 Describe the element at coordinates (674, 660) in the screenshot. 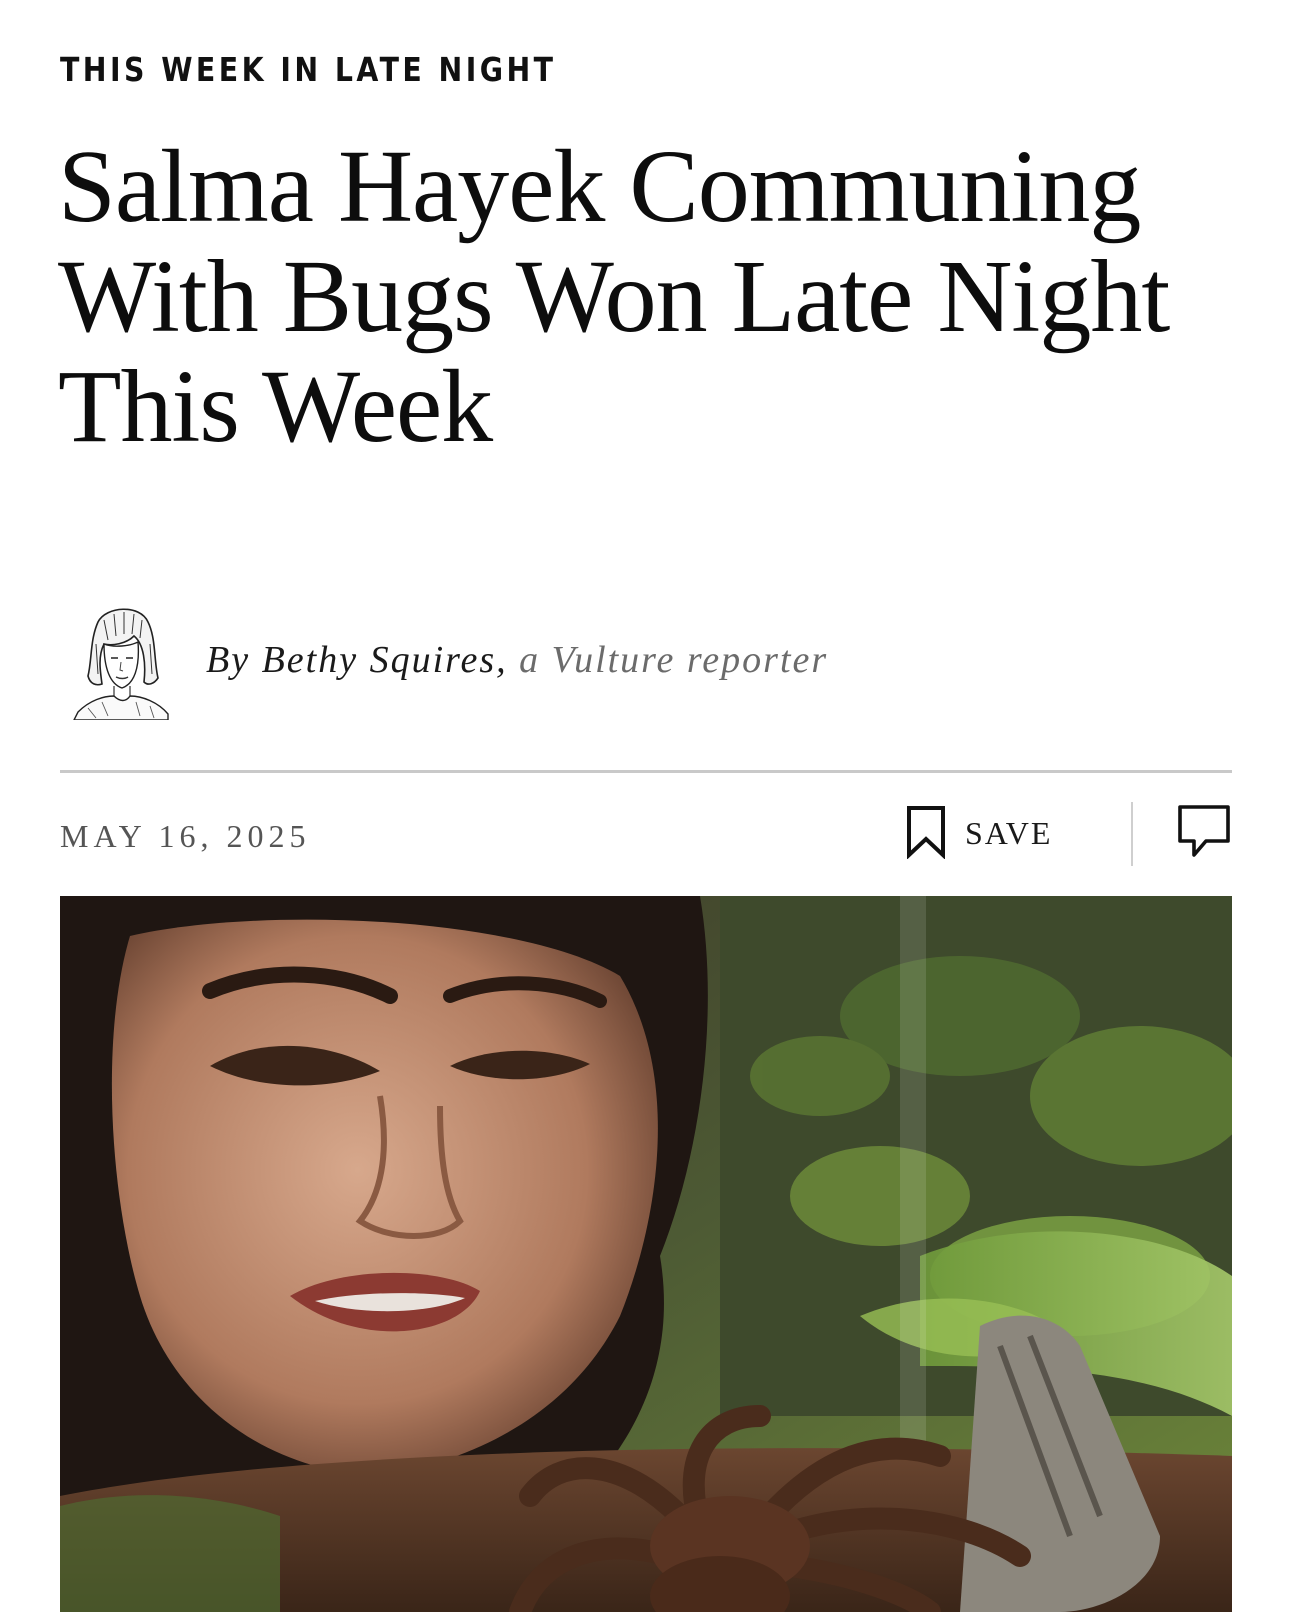

I see `author-role: a Vulture reporter` at that location.